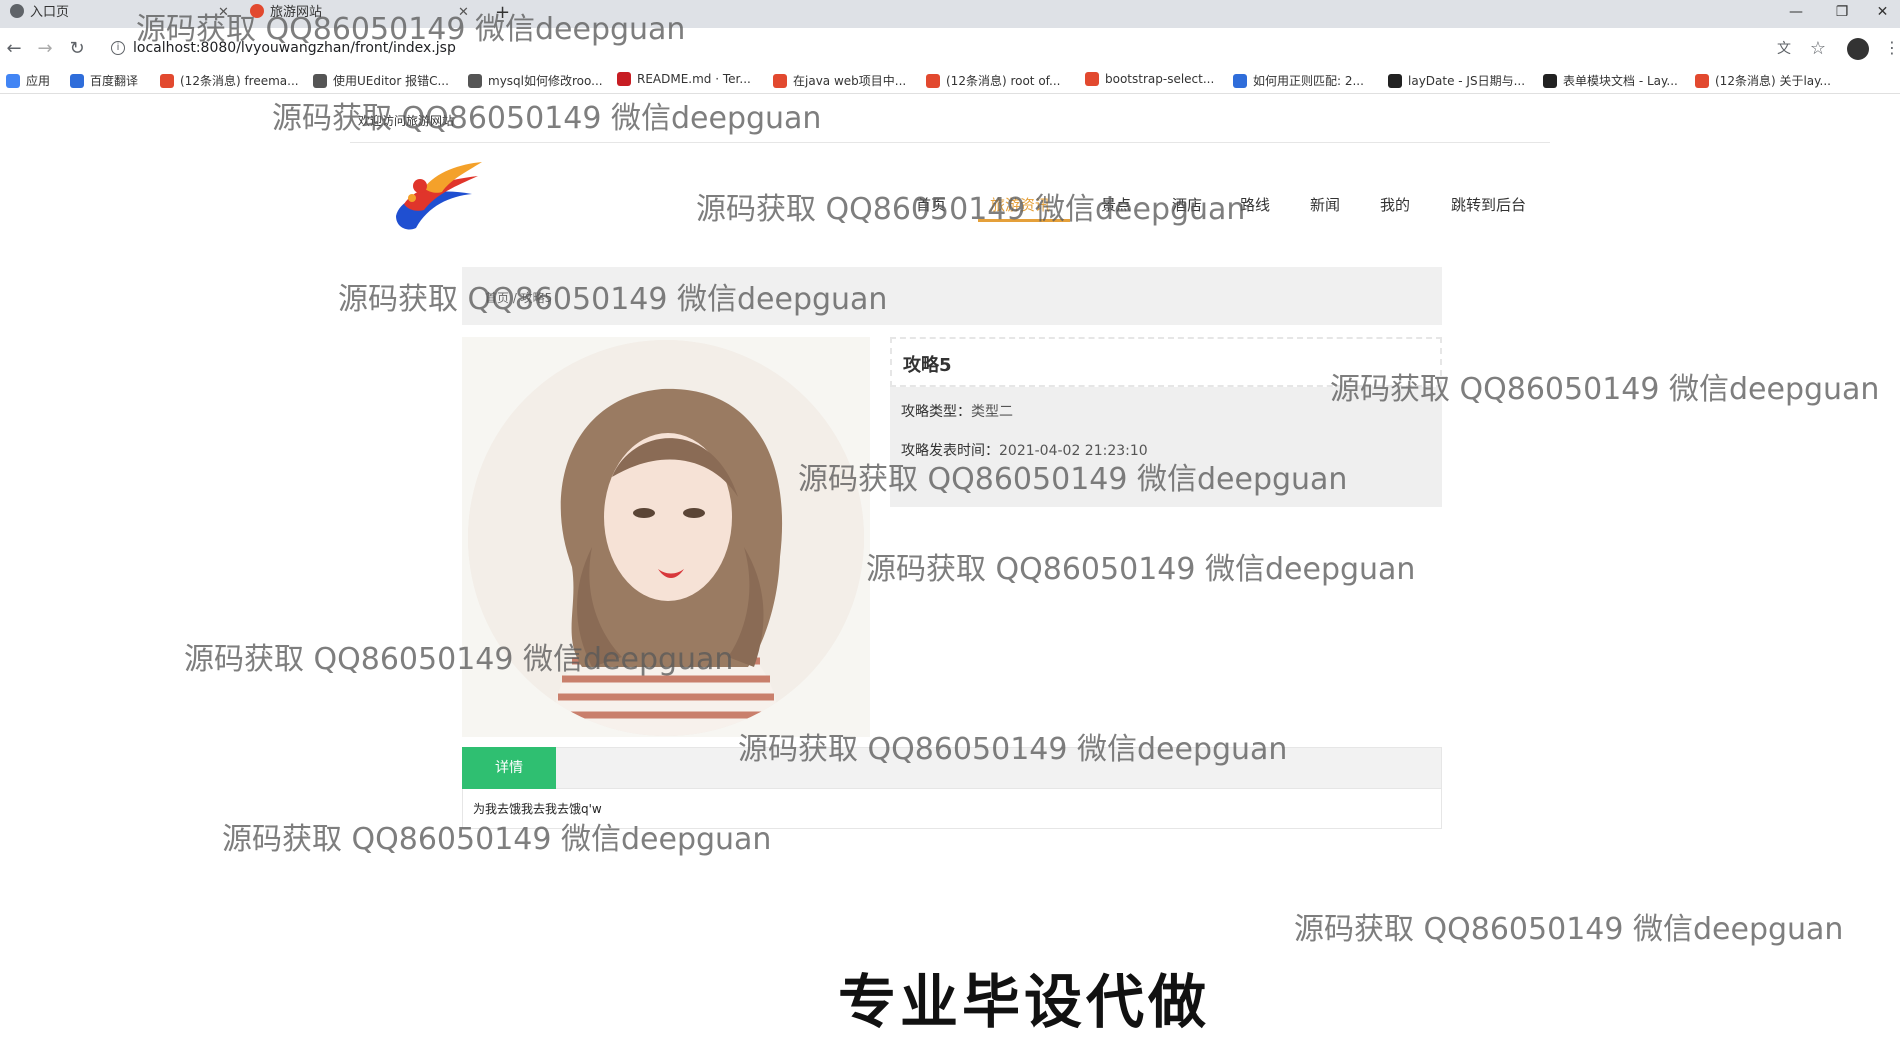 The height and width of the screenshot is (1039, 1900). Describe the element at coordinates (1020, 204) in the screenshot. I see `nav-item: 旅游资讯` at that location.